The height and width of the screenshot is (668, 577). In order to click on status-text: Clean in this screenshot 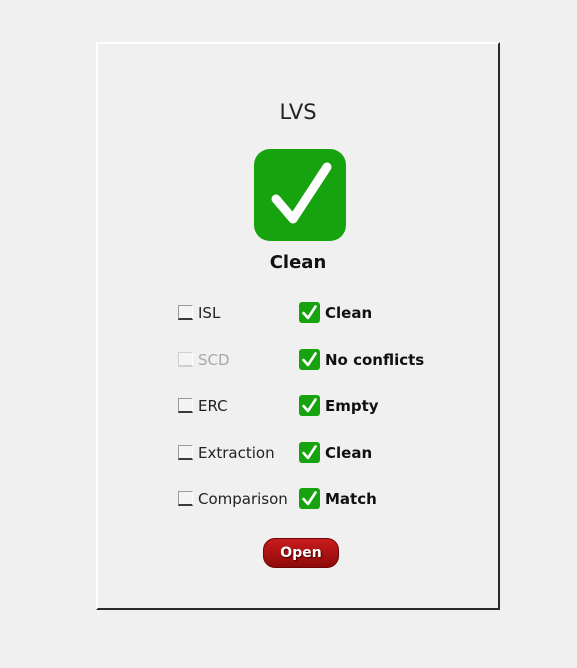, I will do `click(298, 262)`.